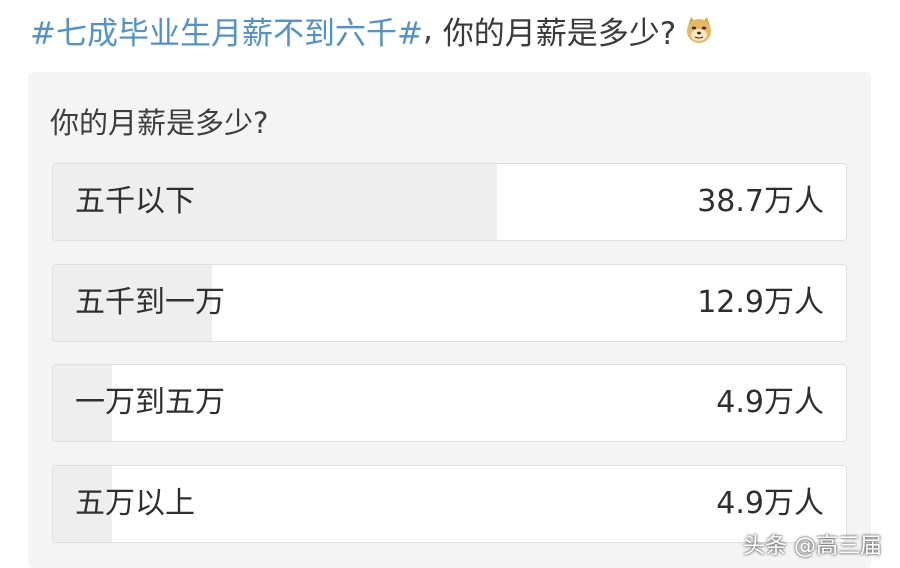 The width and height of the screenshot is (900, 568). Describe the element at coordinates (226, 30) in the screenshot. I see `hashtag-link: #七成毕业生月薪不到六千#` at that location.